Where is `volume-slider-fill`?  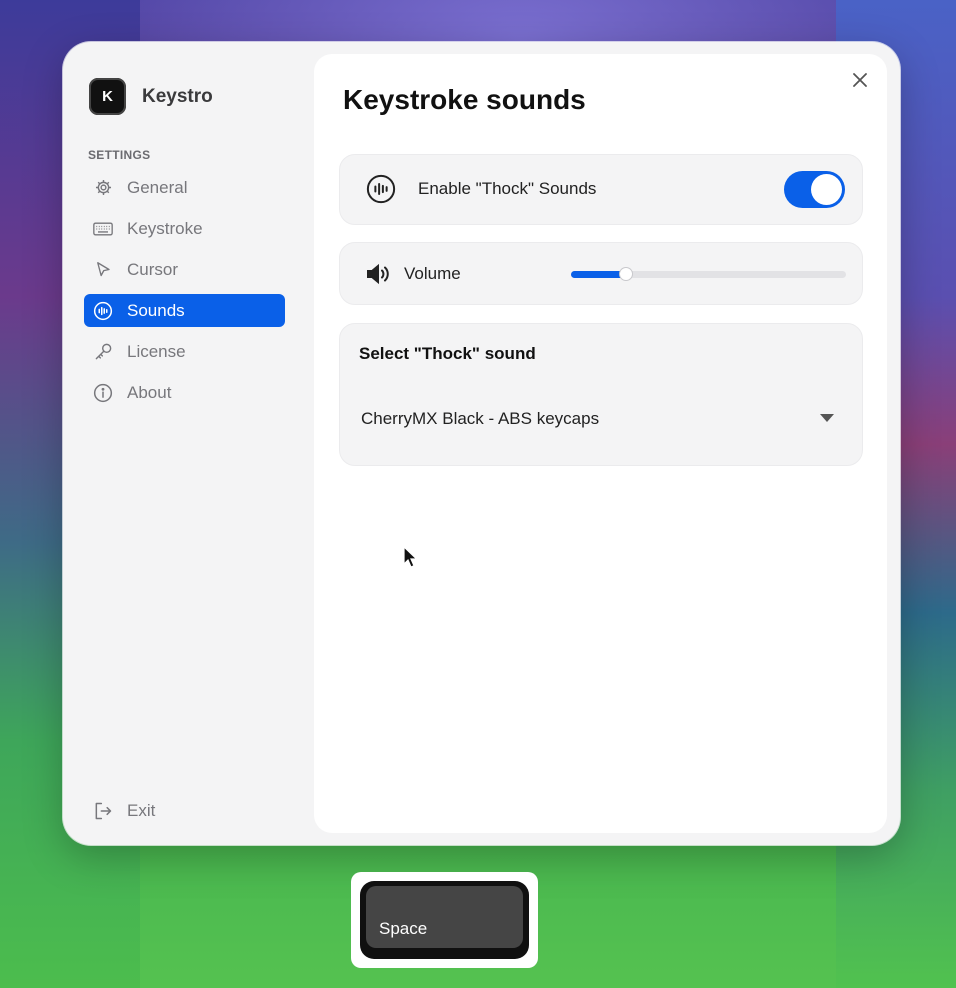 volume-slider-fill is located at coordinates (598, 274).